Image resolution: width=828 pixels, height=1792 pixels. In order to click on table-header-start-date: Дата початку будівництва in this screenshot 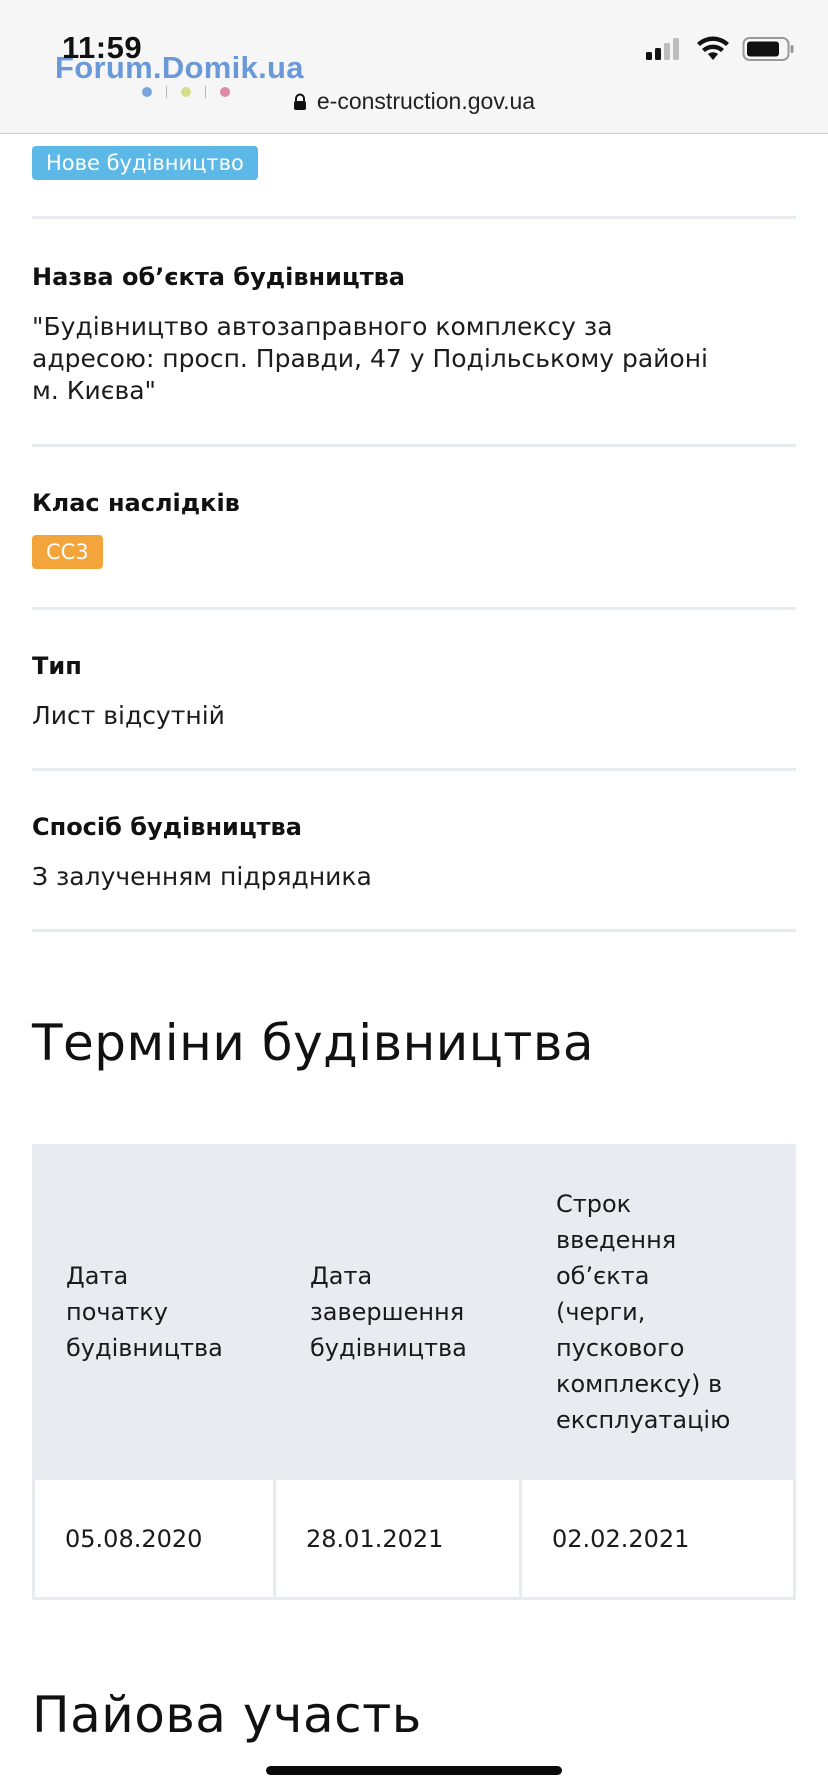, I will do `click(154, 1312)`.